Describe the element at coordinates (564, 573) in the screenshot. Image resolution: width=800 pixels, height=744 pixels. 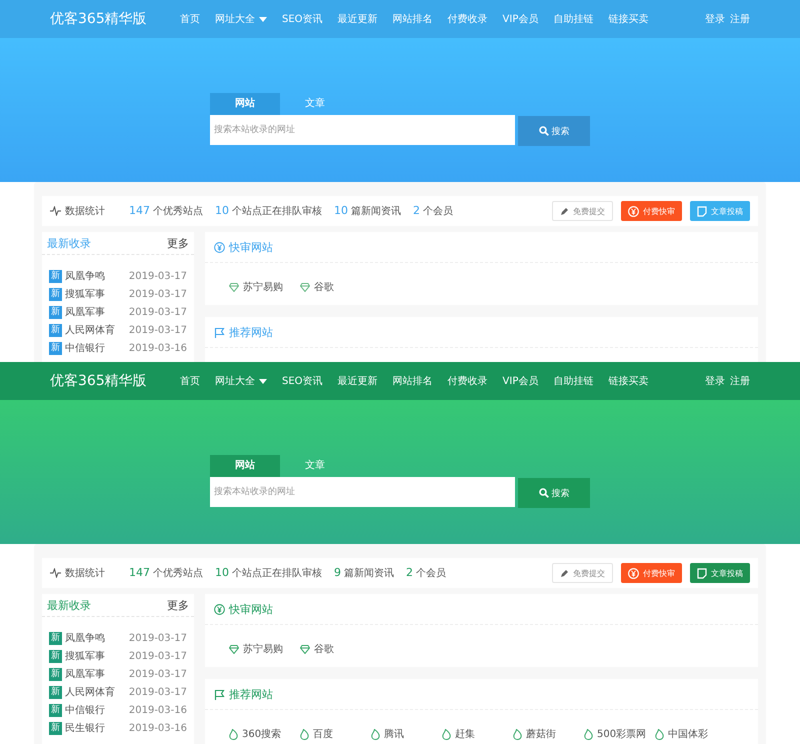
I see `pencil-icon` at that location.